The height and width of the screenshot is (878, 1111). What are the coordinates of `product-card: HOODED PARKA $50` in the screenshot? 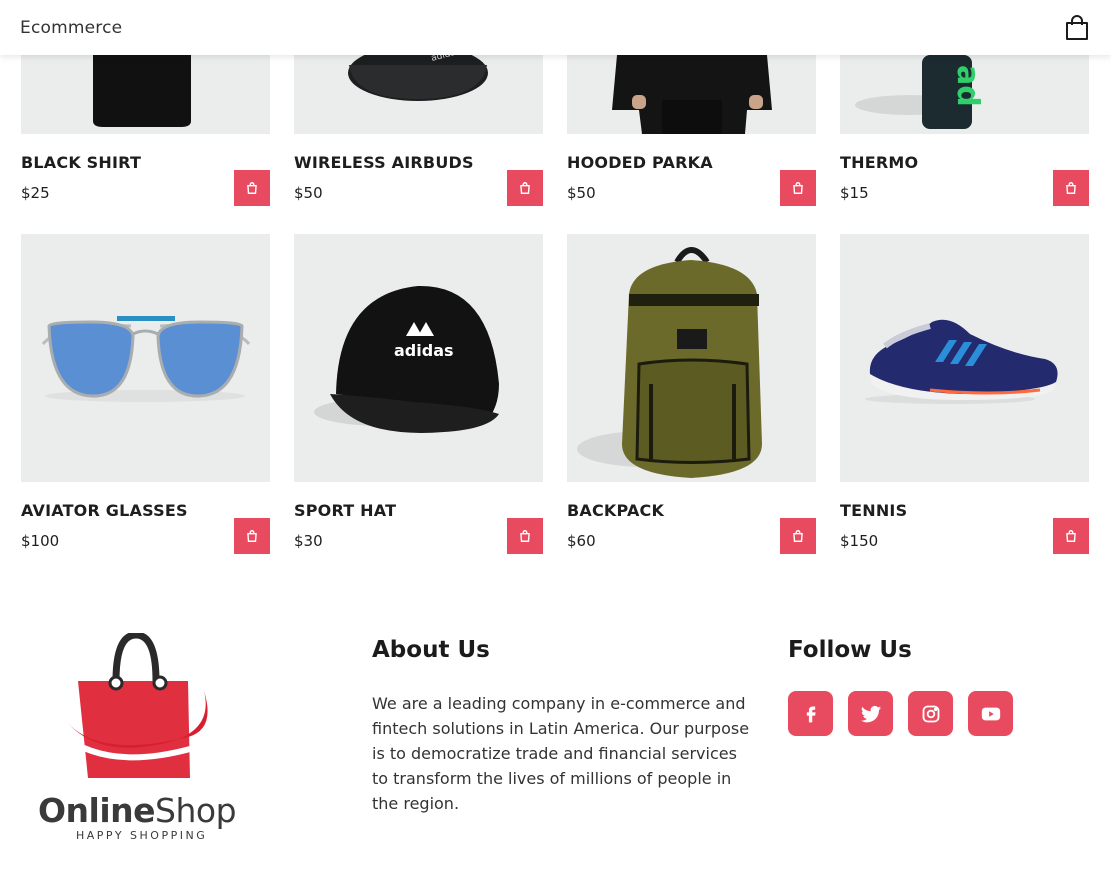 It's located at (691, 130).